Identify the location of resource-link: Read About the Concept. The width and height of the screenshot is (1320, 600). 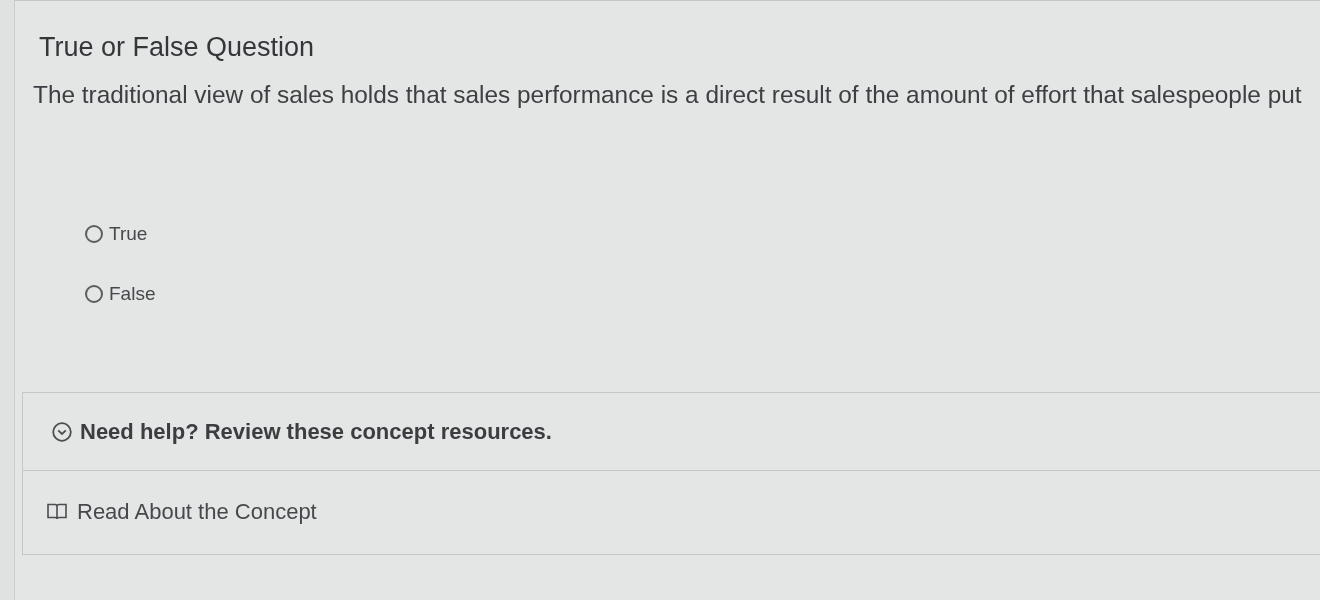
(182, 511).